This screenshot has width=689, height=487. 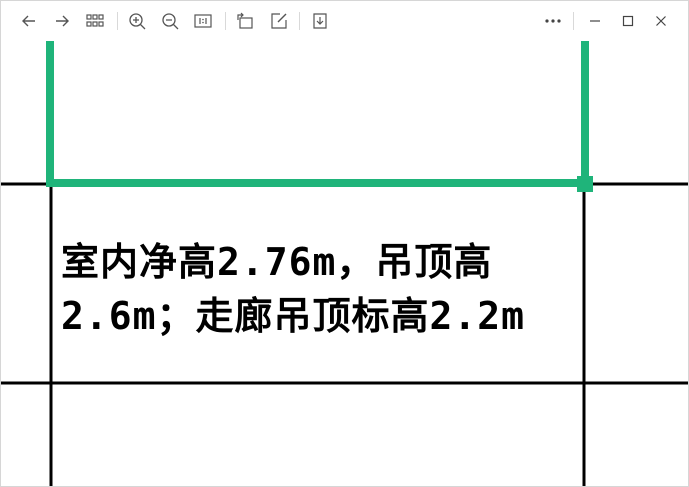 What do you see at coordinates (313, 183) in the screenshot?
I see `highlight-bottom-edge` at bounding box center [313, 183].